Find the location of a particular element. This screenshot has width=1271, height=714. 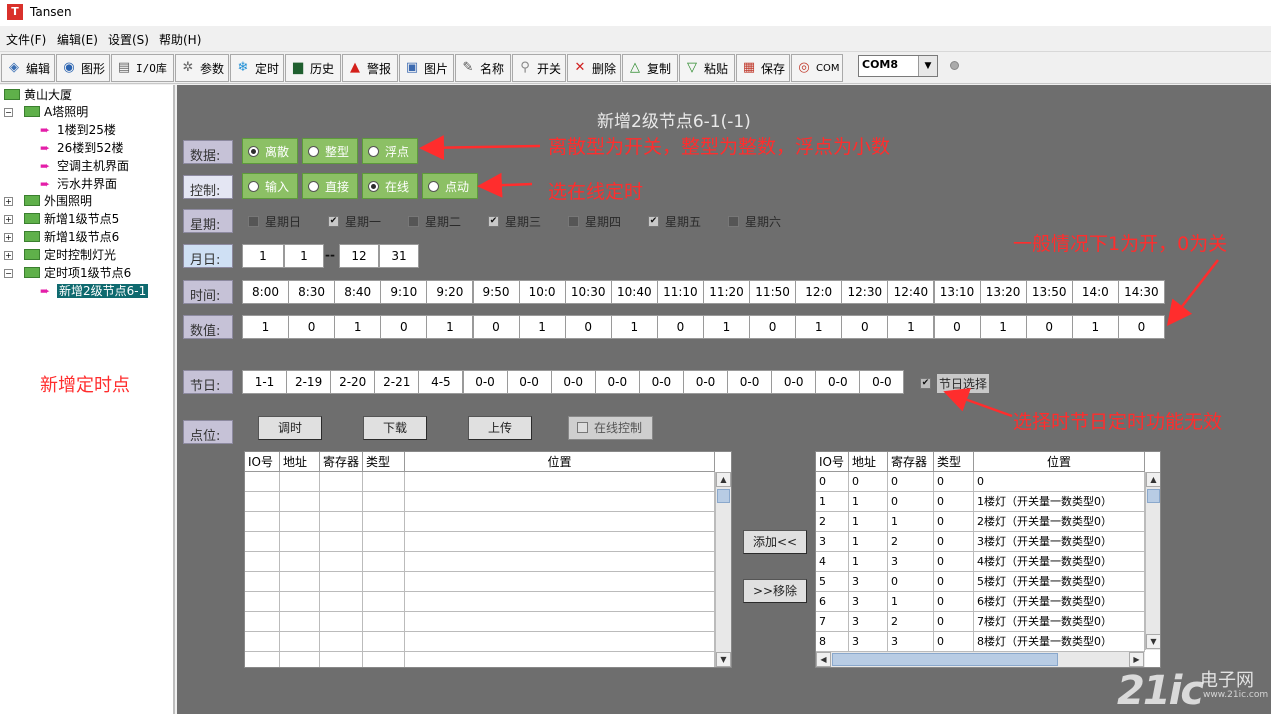

upload-button: 上传 is located at coordinates (500, 428).